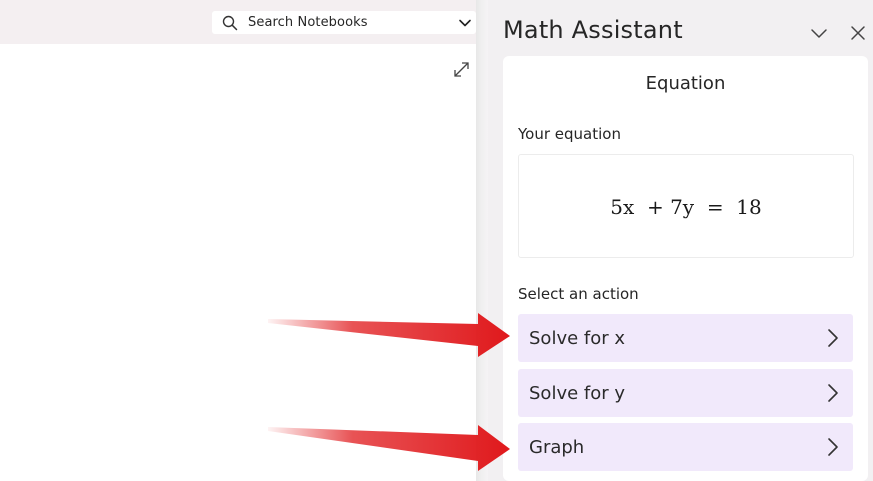  I want to click on action-label: Graph, so click(557, 447).